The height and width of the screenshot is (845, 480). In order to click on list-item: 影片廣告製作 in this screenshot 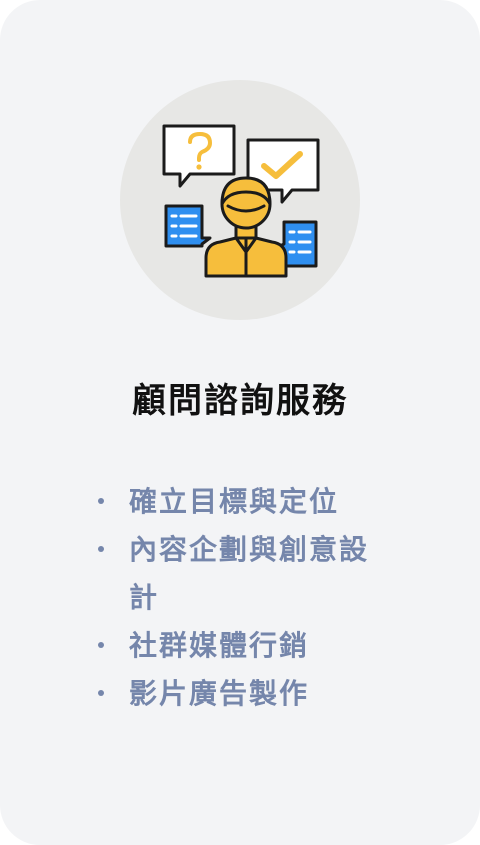, I will do `click(248, 694)`.